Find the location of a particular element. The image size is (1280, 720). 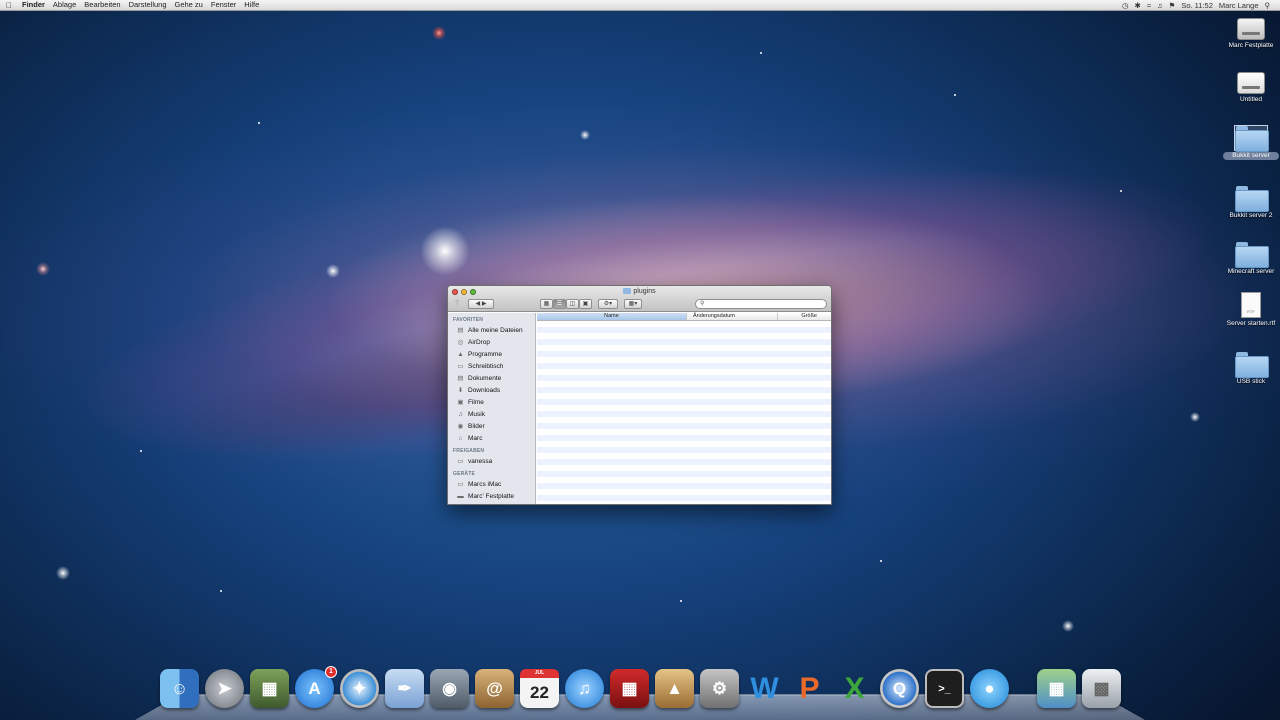

sidebar-item-label: Musik is located at coordinates (476, 414).